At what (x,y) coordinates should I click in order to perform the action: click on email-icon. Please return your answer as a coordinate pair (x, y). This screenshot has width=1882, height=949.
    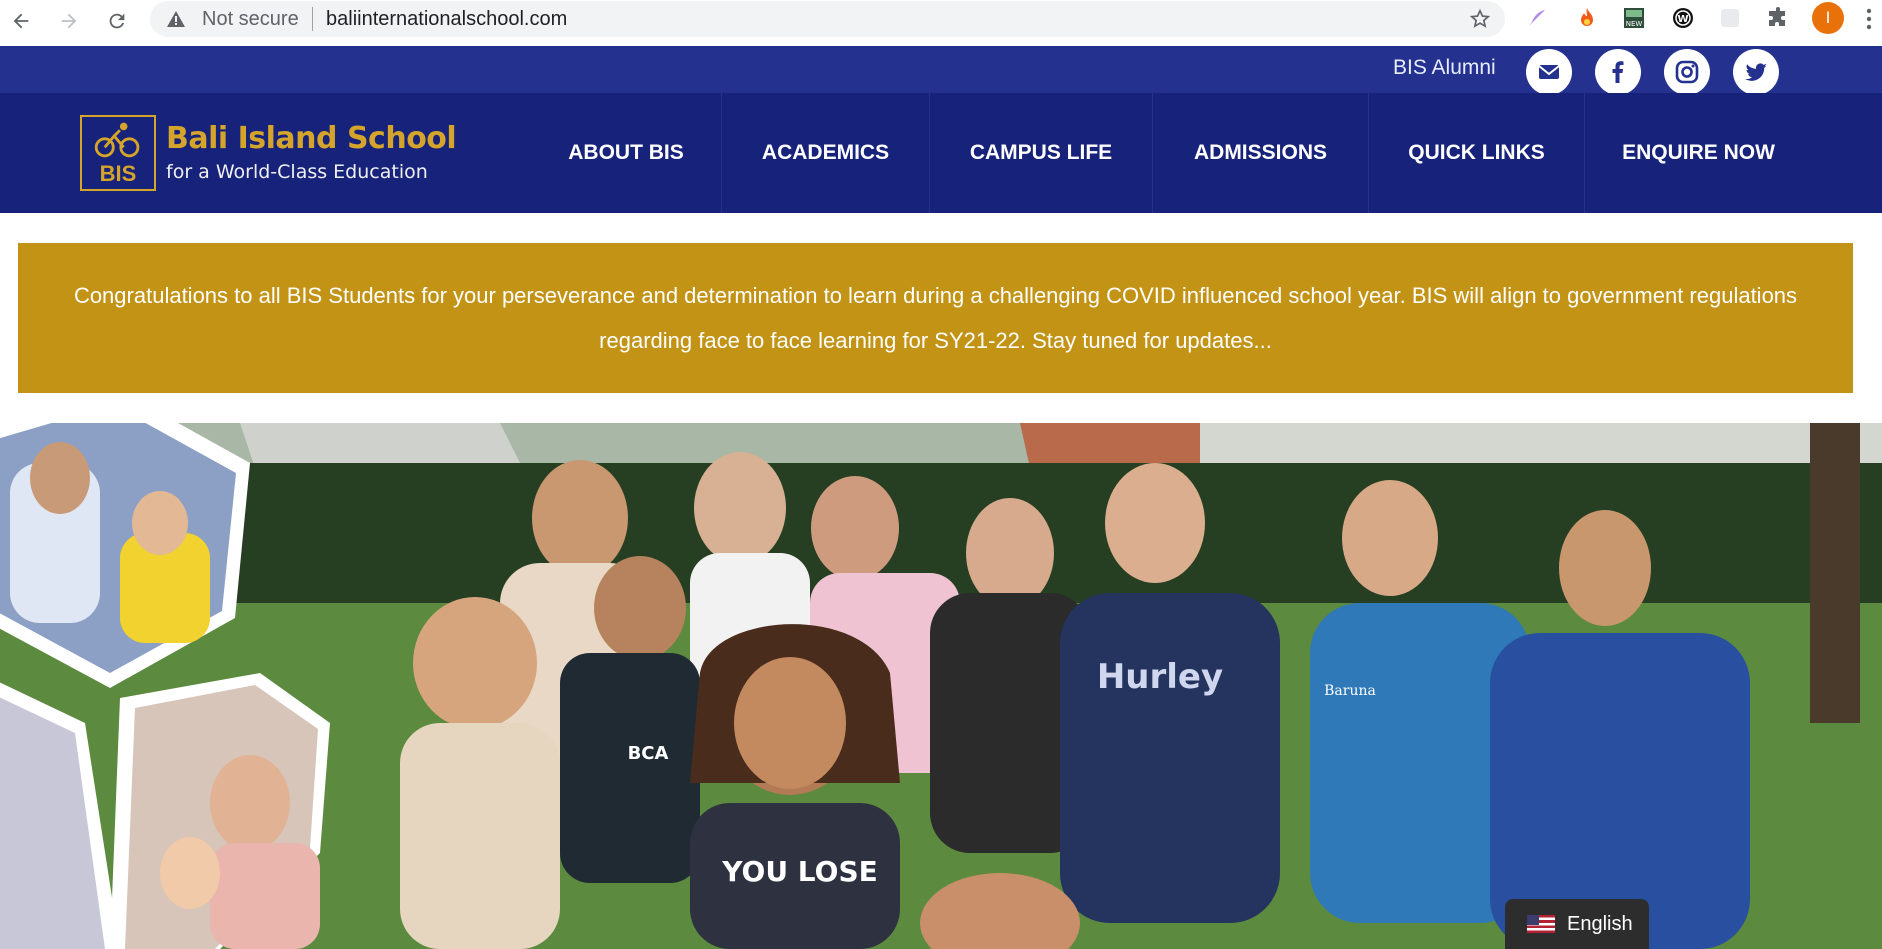
    Looking at the image, I should click on (1549, 72).